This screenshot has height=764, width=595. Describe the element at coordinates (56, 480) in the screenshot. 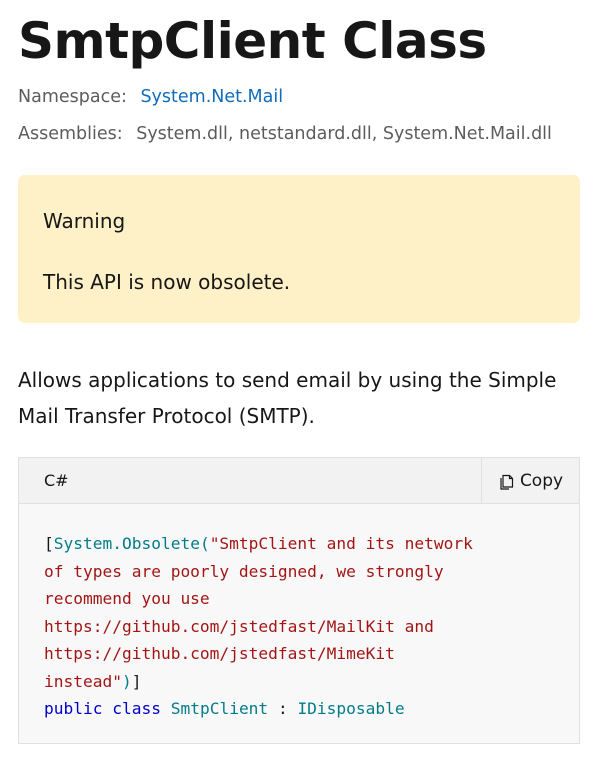

I see `code-language-label: C#` at that location.